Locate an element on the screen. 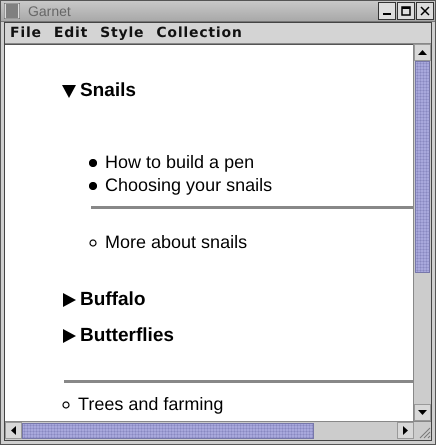 The image size is (439, 447). scroll-down-button is located at coordinates (422, 412).